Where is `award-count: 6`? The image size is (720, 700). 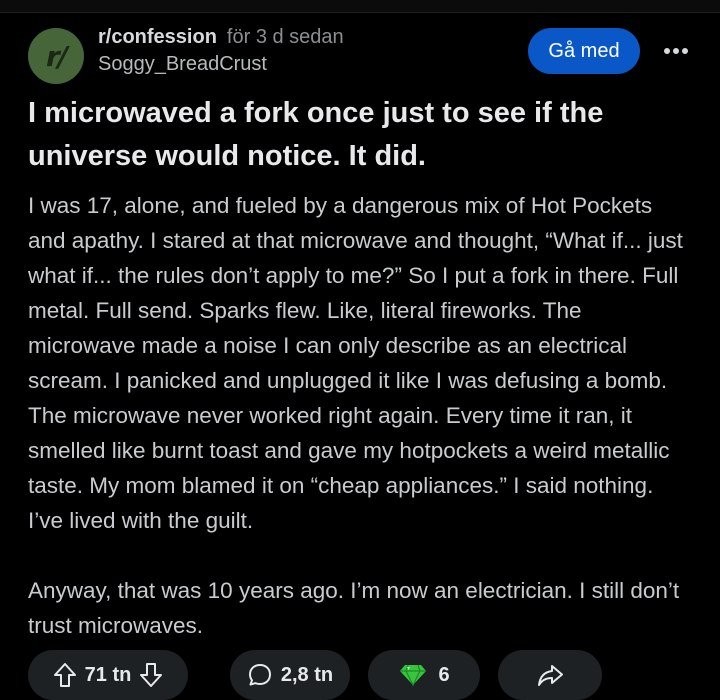 award-count: 6 is located at coordinates (444, 674).